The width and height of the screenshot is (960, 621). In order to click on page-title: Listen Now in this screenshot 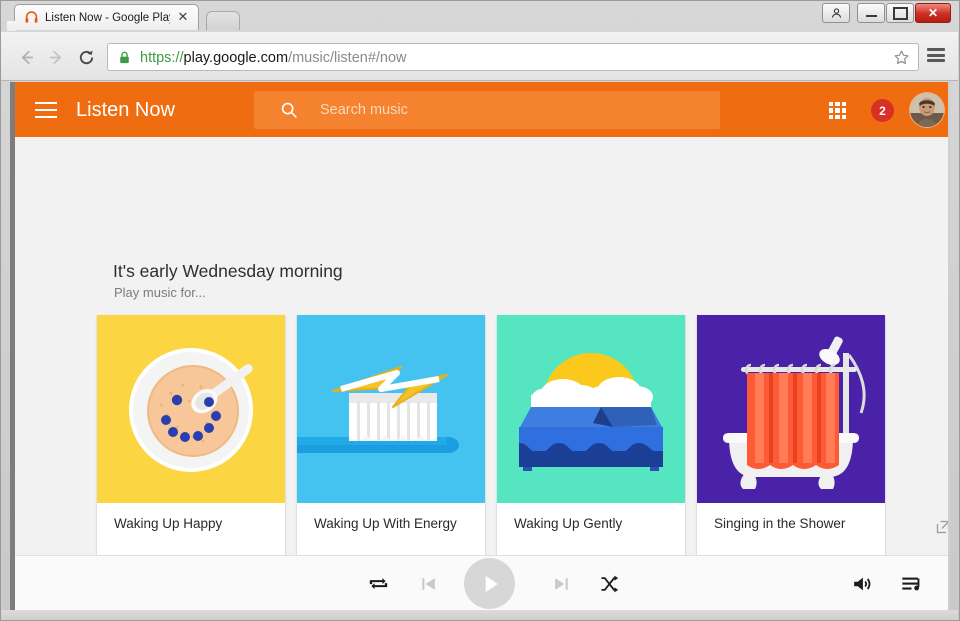, I will do `click(125, 110)`.